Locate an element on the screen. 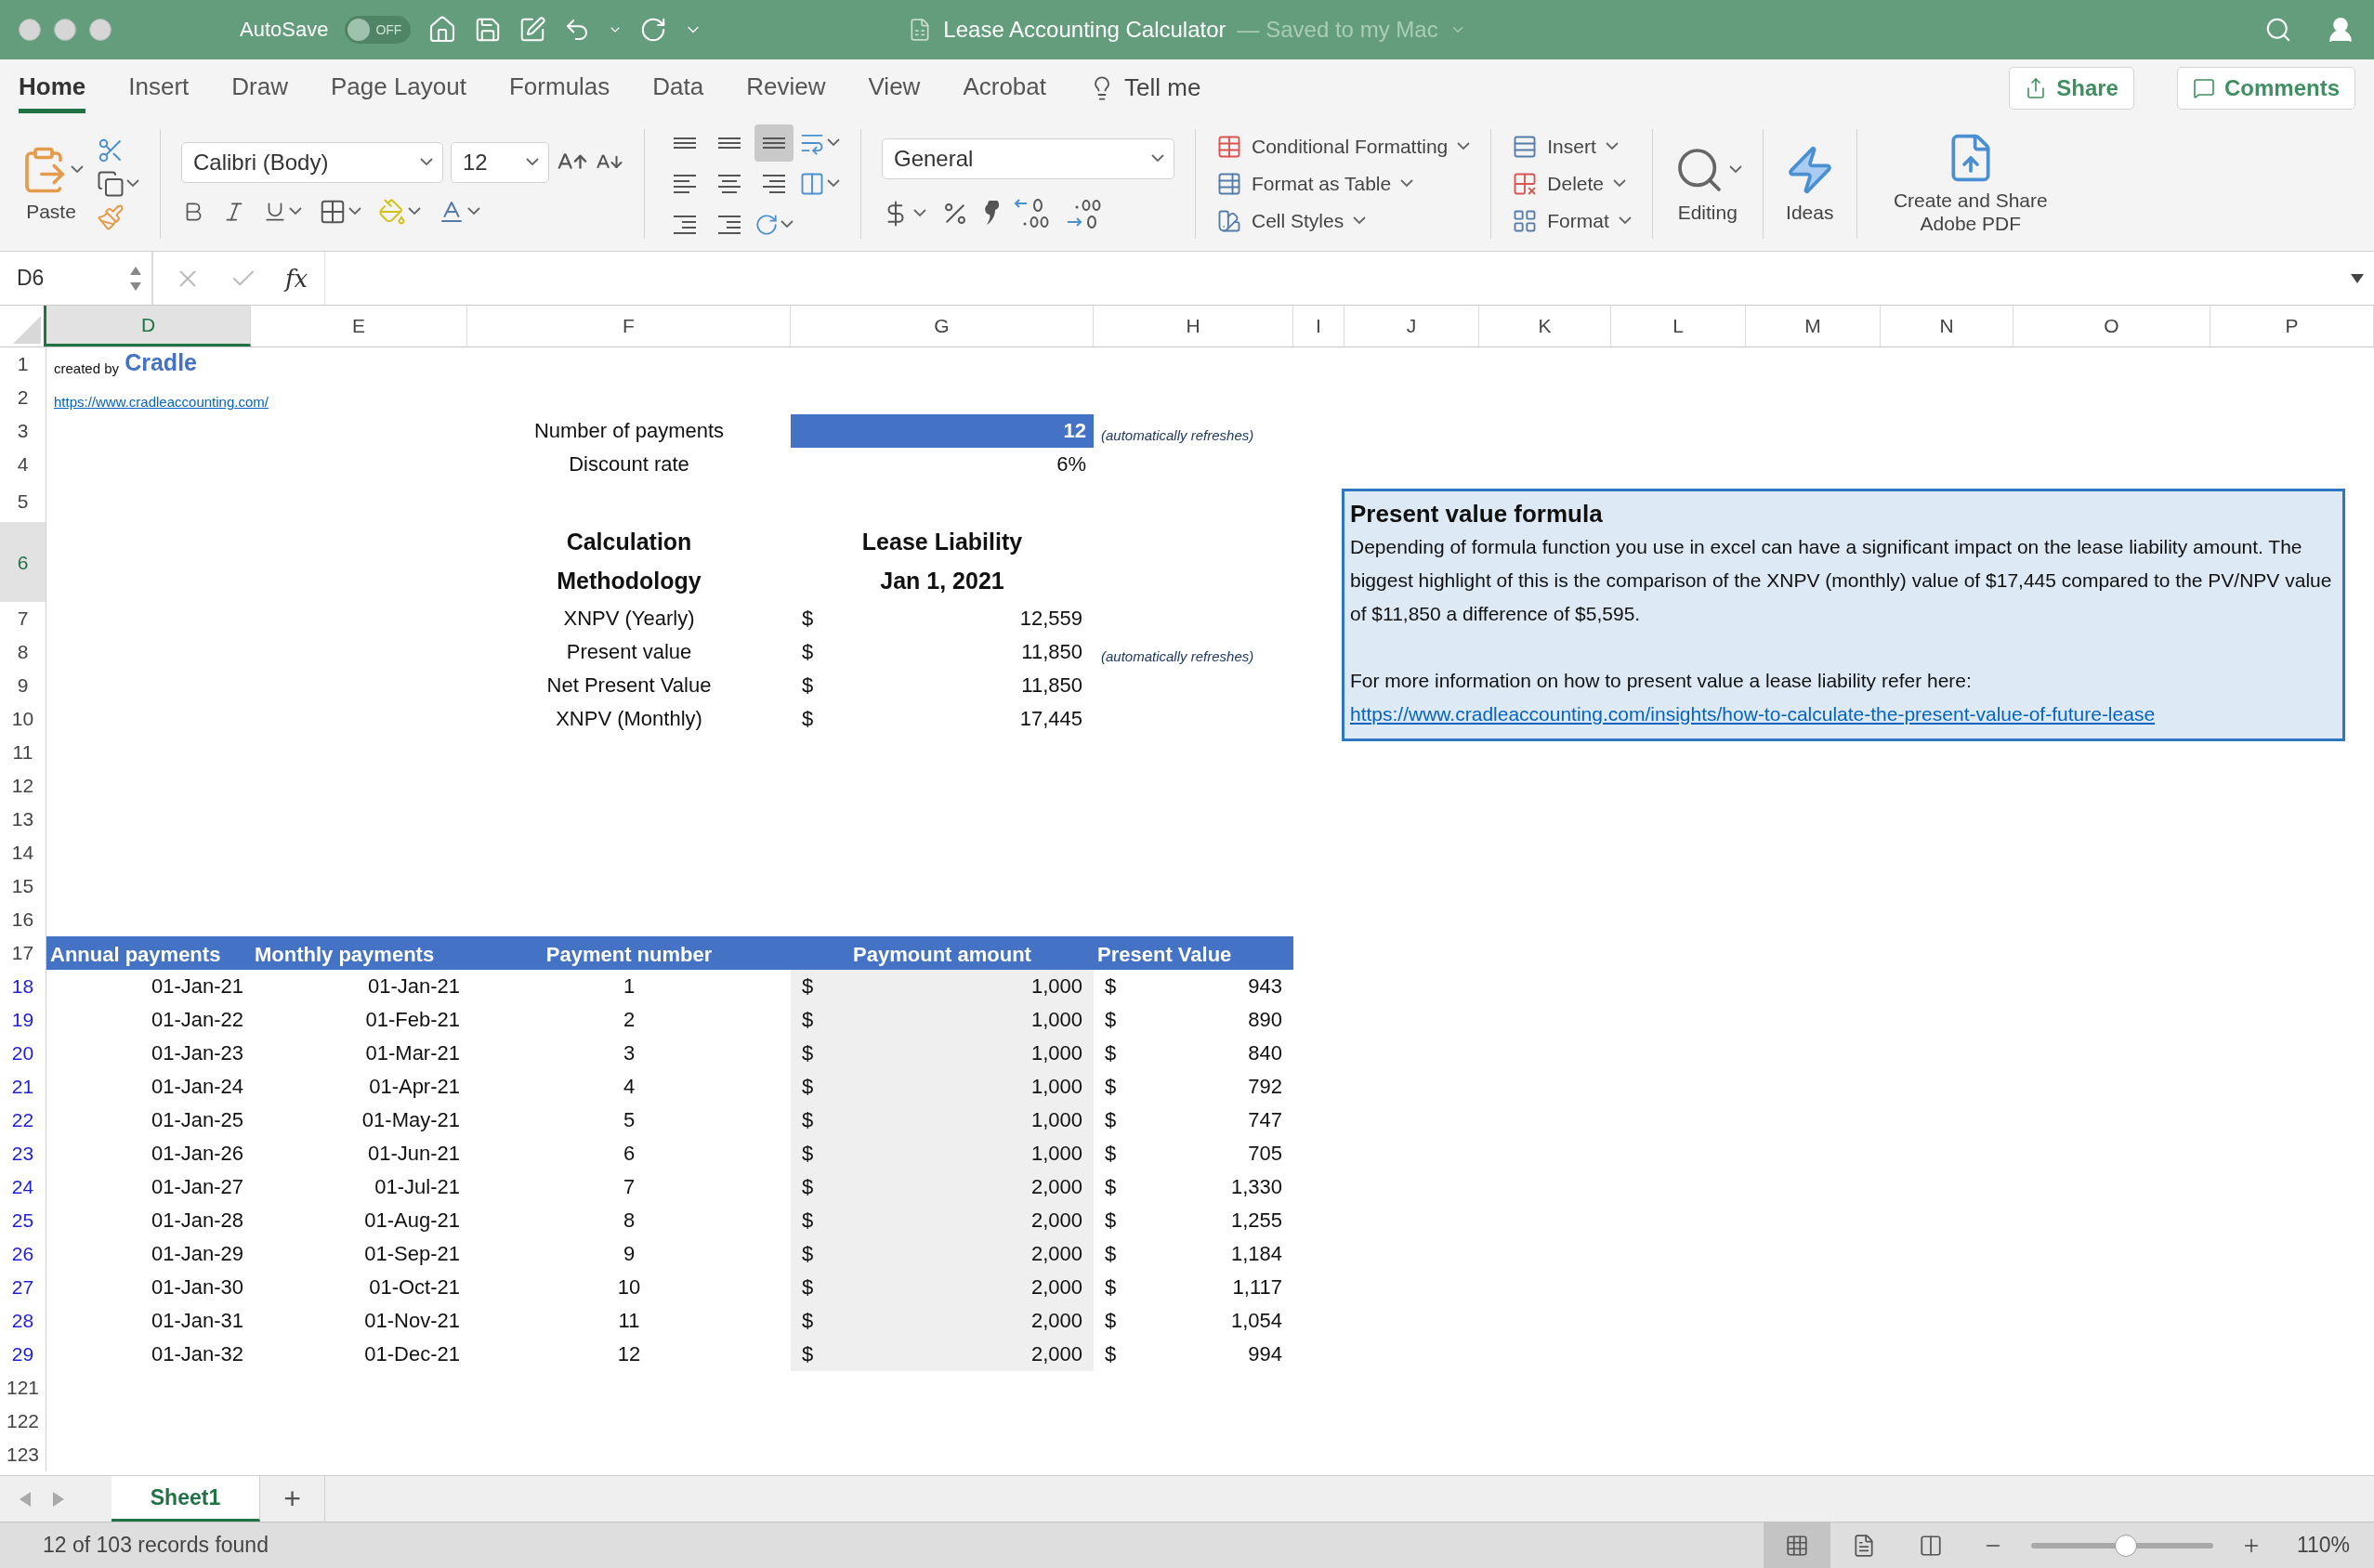  editing-button: Editing is located at coordinates (1707, 183).